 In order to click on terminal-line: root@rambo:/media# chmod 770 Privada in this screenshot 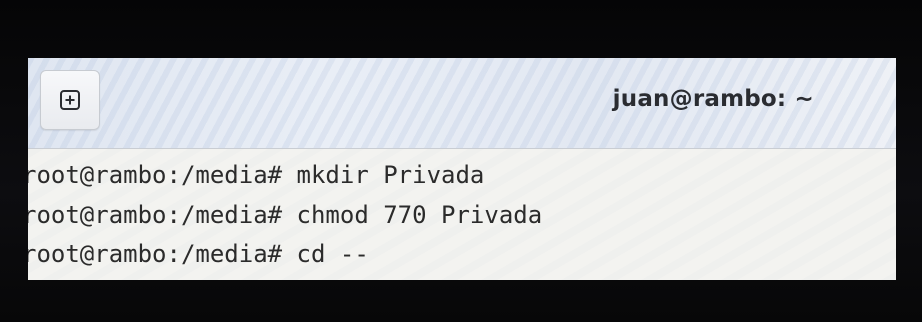, I will do `click(285, 215)`.